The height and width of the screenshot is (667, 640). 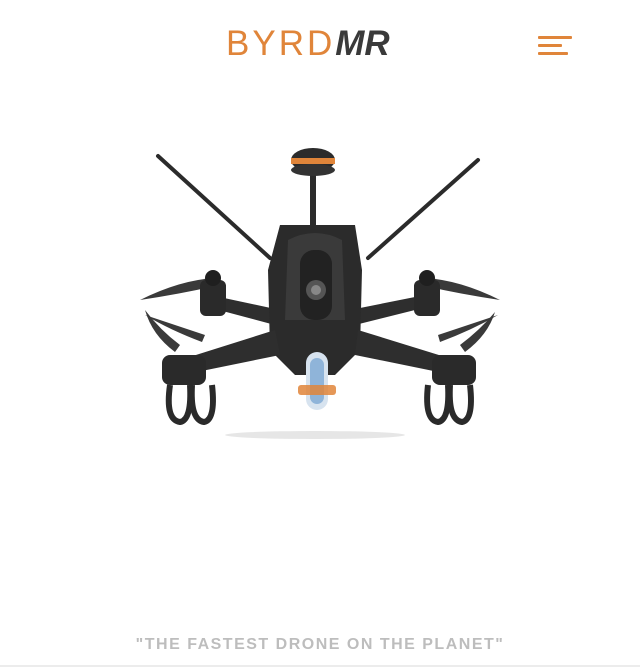 I want to click on logo-text-byrd: BYRD, so click(x=281, y=43).